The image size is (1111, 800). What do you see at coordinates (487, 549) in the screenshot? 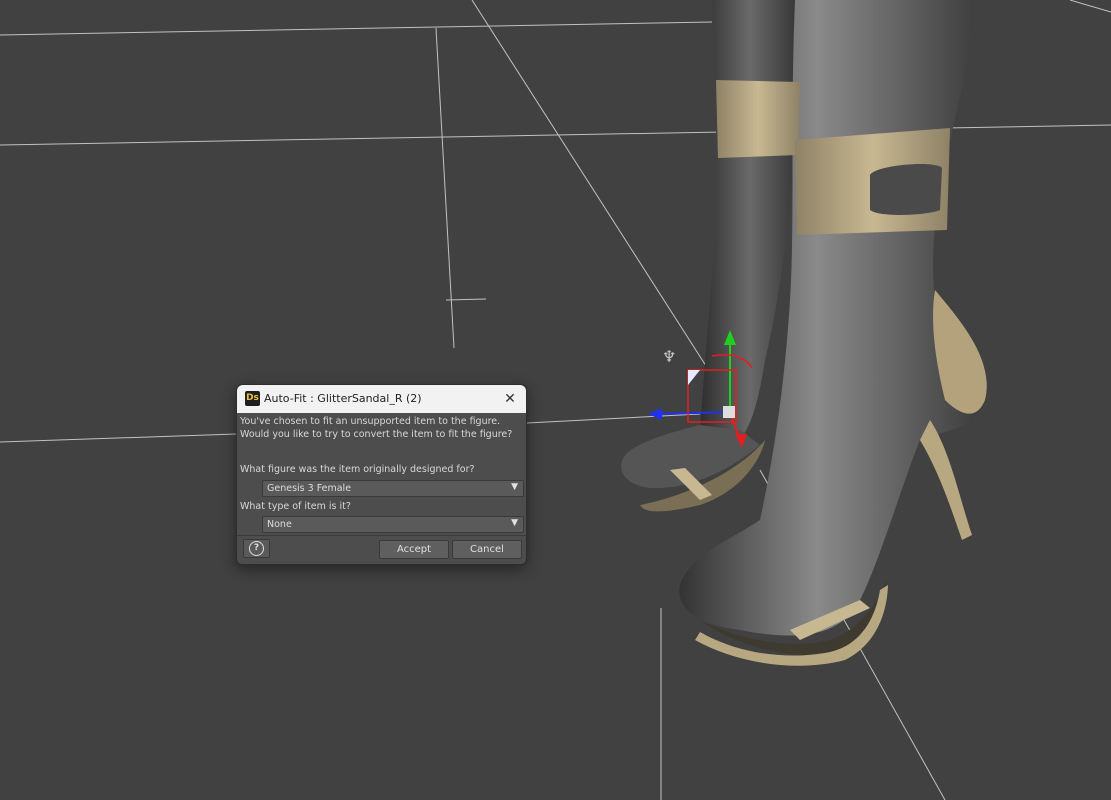
I see `cancel-button: Cancel` at bounding box center [487, 549].